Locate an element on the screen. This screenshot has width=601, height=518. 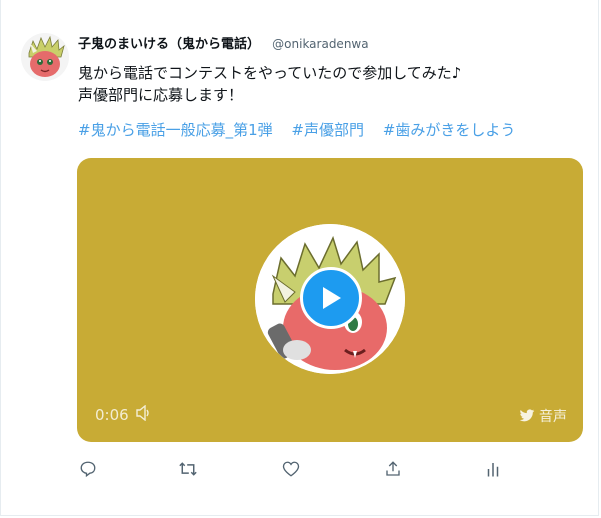
audio-badge: 音声 is located at coordinates (543, 416).